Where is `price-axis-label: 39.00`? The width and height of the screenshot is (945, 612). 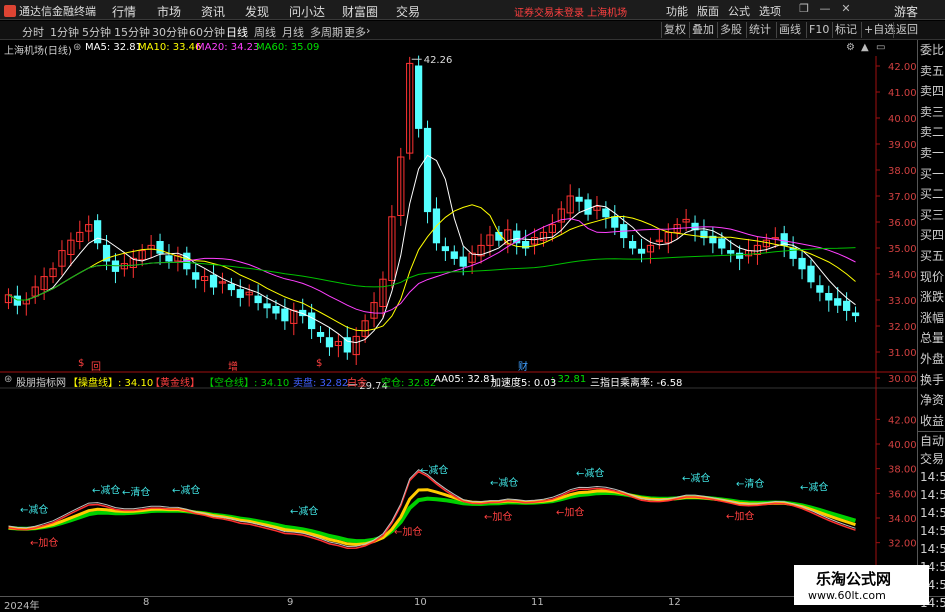 price-axis-label: 39.00 is located at coordinates (902, 145).